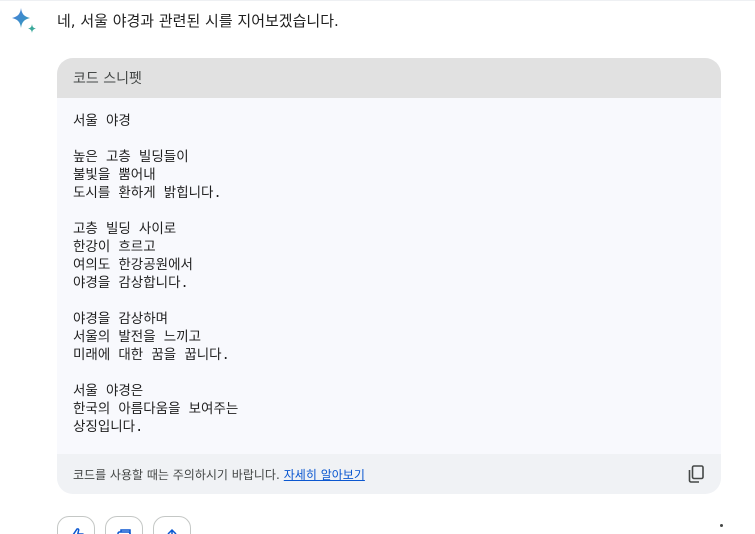 The height and width of the screenshot is (534, 755). Describe the element at coordinates (108, 391) in the screenshot. I see `code-line: 서울 야경은` at that location.